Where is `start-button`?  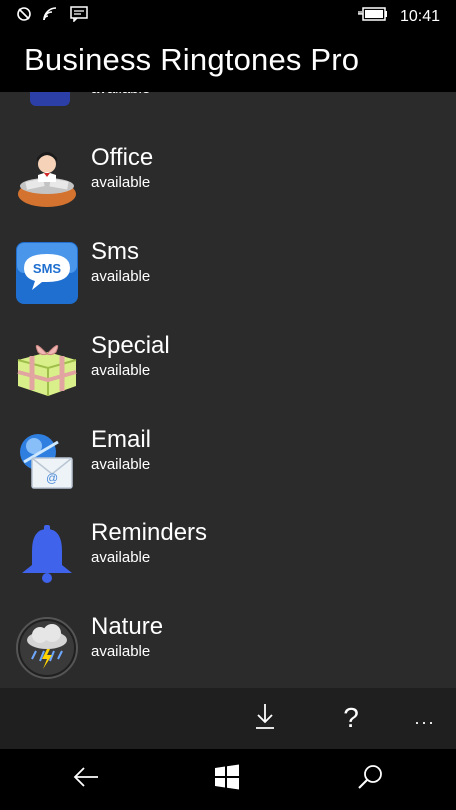
start-button is located at coordinates (227, 779).